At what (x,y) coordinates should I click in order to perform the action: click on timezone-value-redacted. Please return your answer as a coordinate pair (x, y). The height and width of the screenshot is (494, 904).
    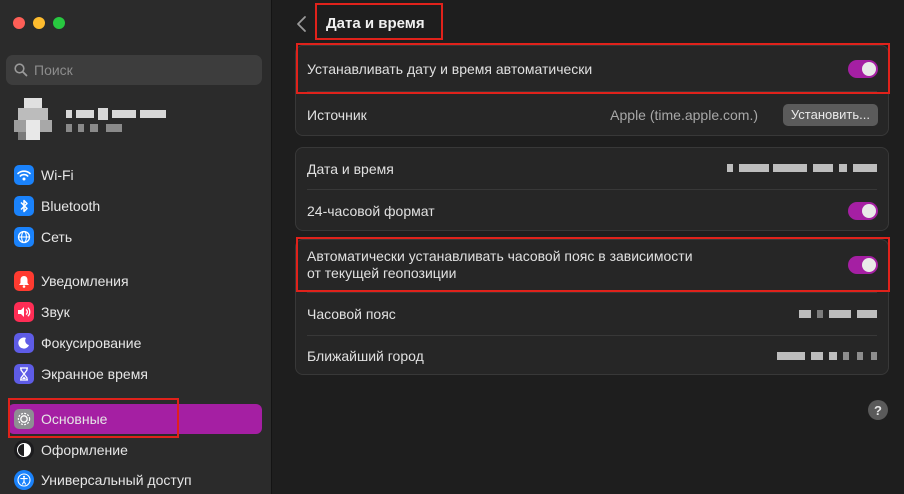
    Looking at the image, I should click on (838, 314).